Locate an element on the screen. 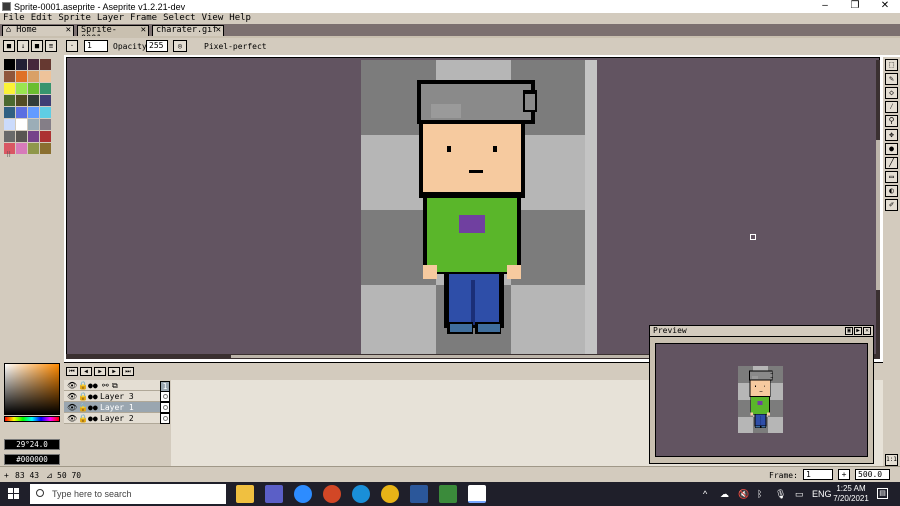 Image resolution: width=900 pixels, height=506 pixels. move-tool-icon: ✥ is located at coordinates (891, 135).